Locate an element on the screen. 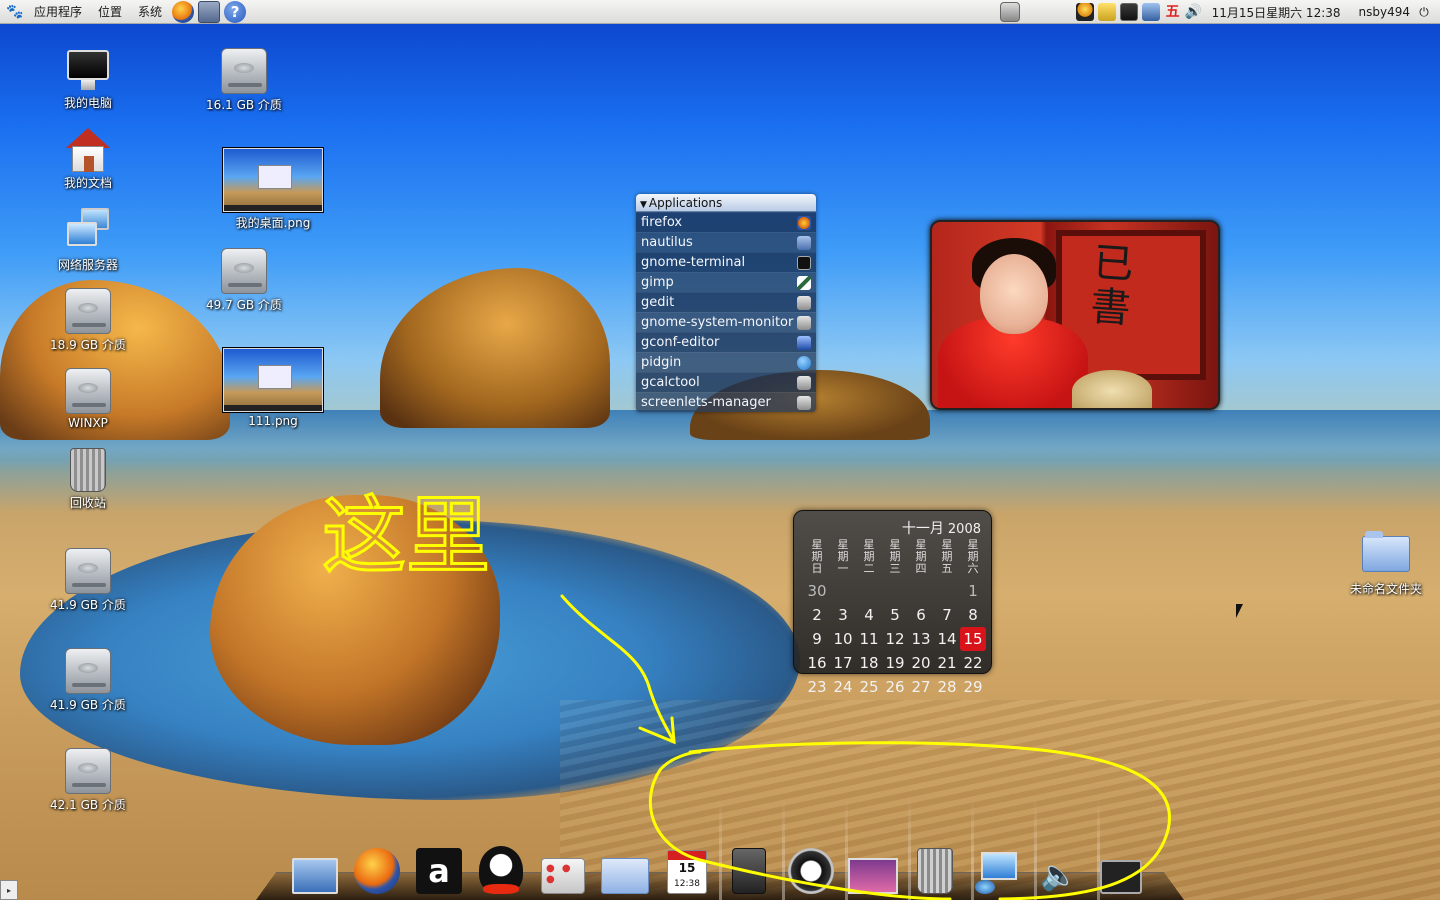 The height and width of the screenshot is (900, 1440). app-item-gconf-editor: gconf-editor is located at coordinates (726, 342).